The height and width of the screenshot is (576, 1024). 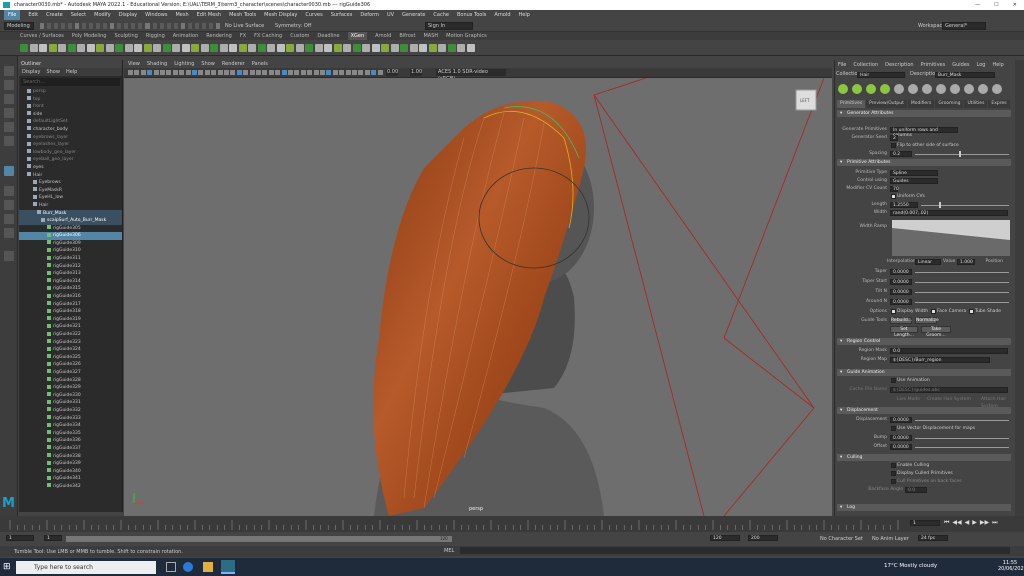 What do you see at coordinates (949, 351) in the screenshot?
I see `region-mask-field: 0.0` at bounding box center [949, 351].